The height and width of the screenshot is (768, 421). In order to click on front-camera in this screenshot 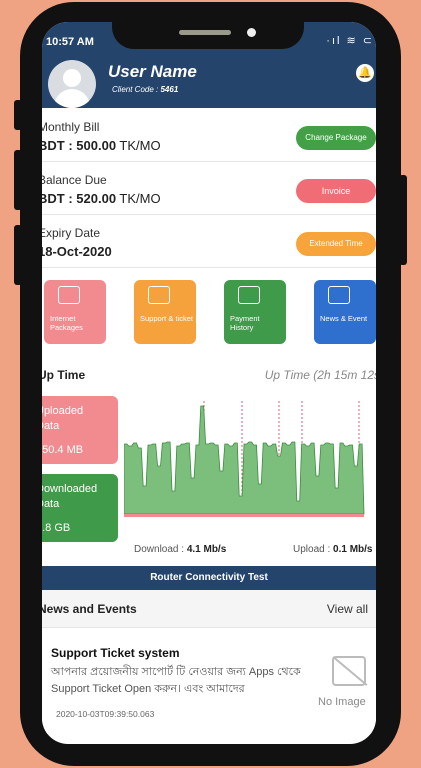, I will do `click(251, 32)`.